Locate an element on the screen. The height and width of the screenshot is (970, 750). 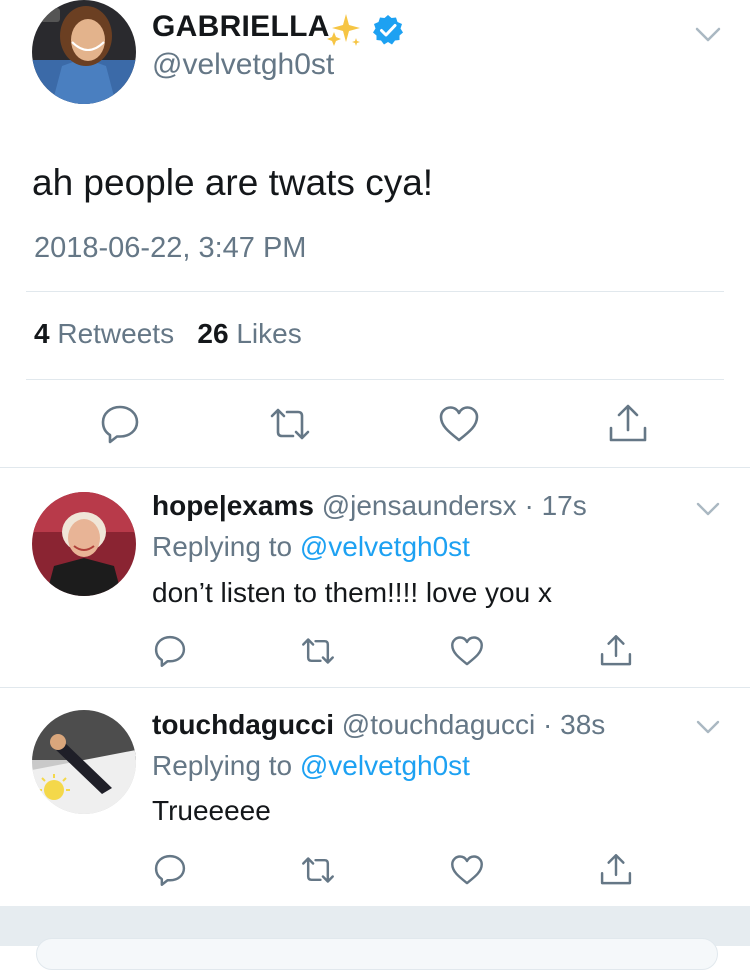
retweet-count: 4 is located at coordinates (42, 333).